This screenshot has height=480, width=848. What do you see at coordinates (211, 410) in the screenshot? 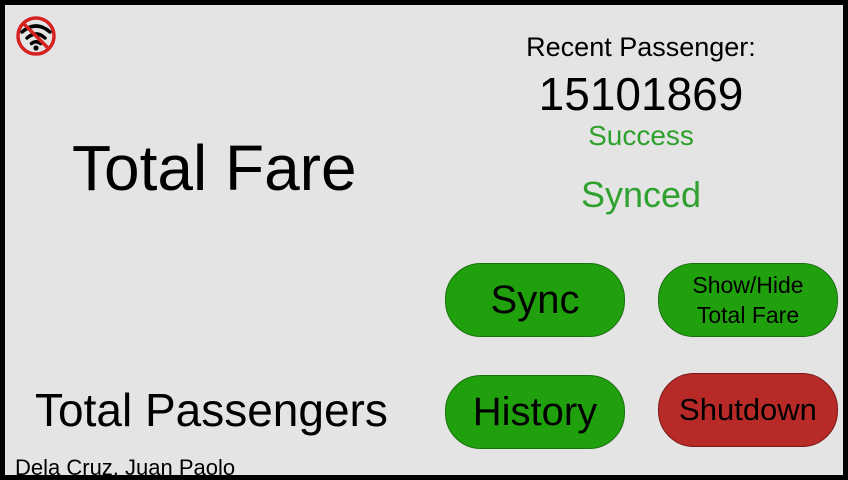
I see `total-passengers-label: Total Passengers` at bounding box center [211, 410].